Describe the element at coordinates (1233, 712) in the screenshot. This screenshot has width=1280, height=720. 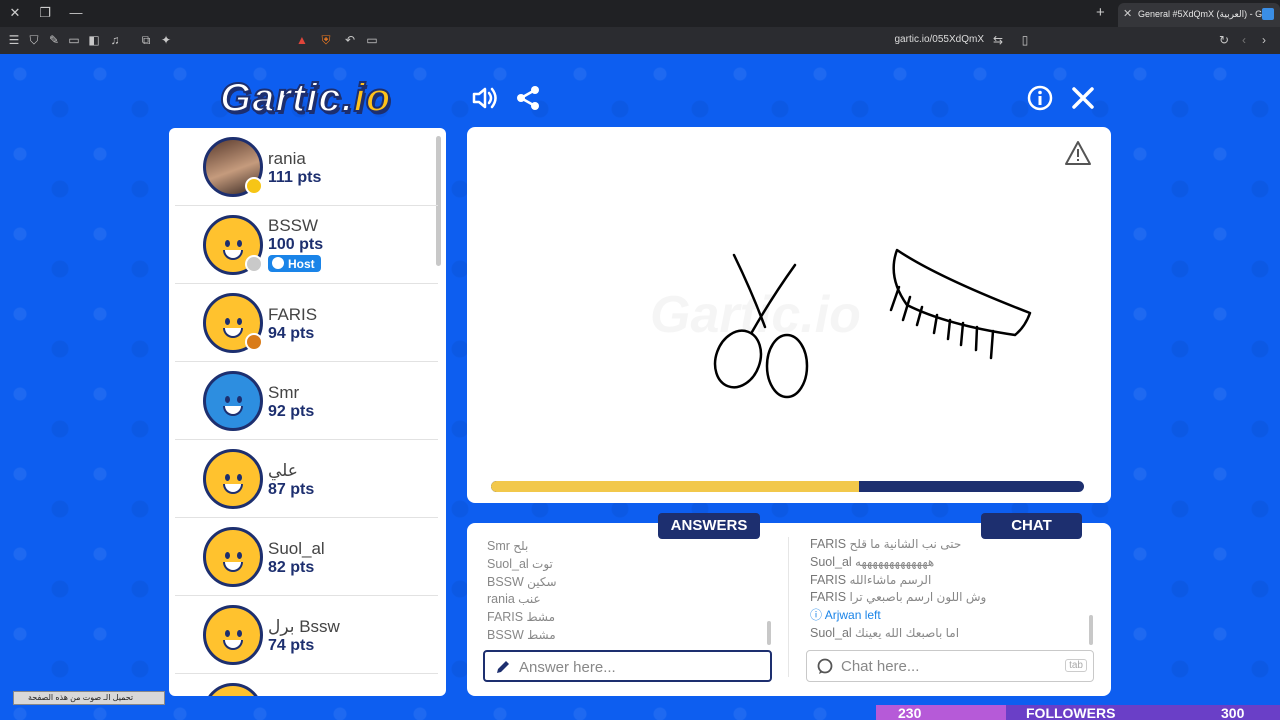
I see `followers-goal: 300` at that location.